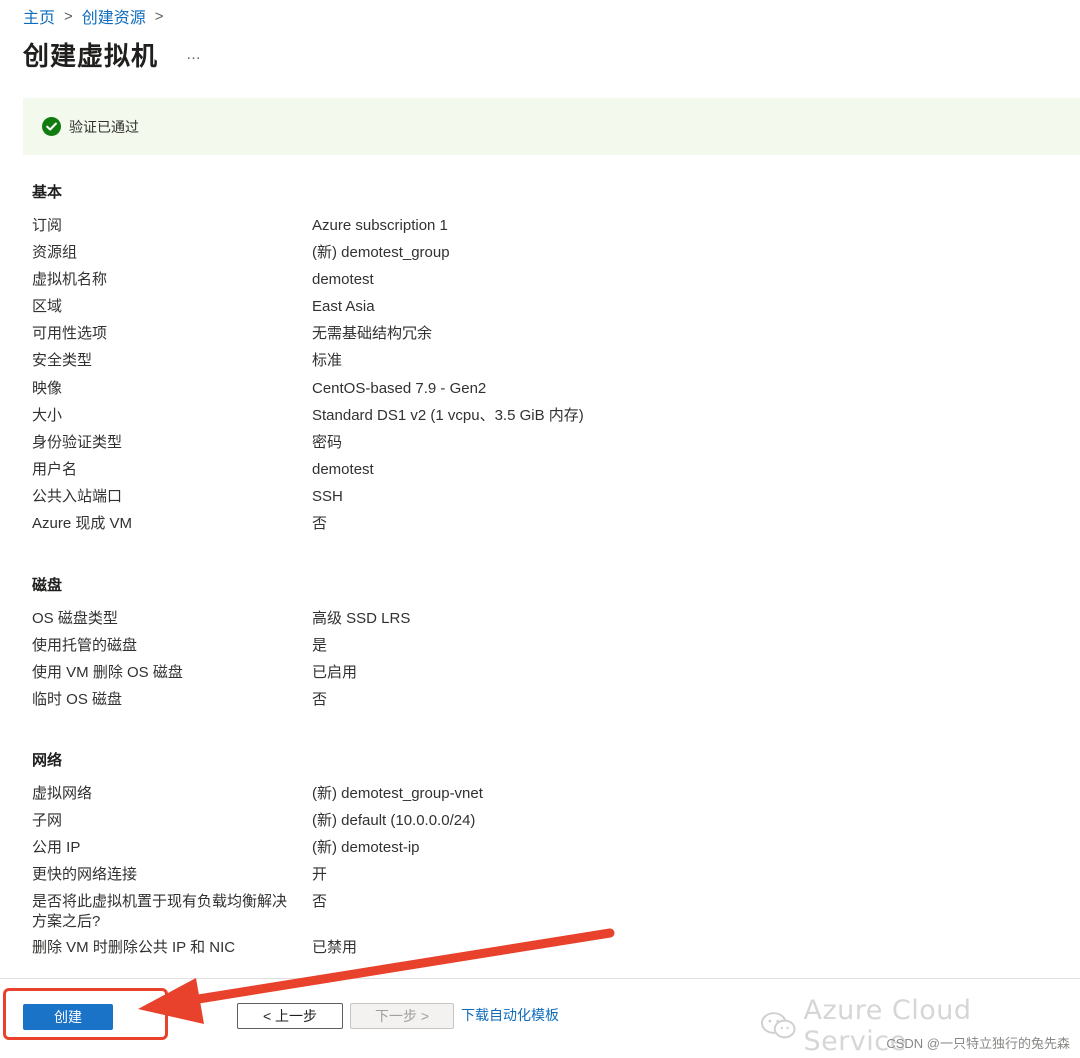 This screenshot has height=1058, width=1080. I want to click on row-label: Azure 现成 VM, so click(82, 524).